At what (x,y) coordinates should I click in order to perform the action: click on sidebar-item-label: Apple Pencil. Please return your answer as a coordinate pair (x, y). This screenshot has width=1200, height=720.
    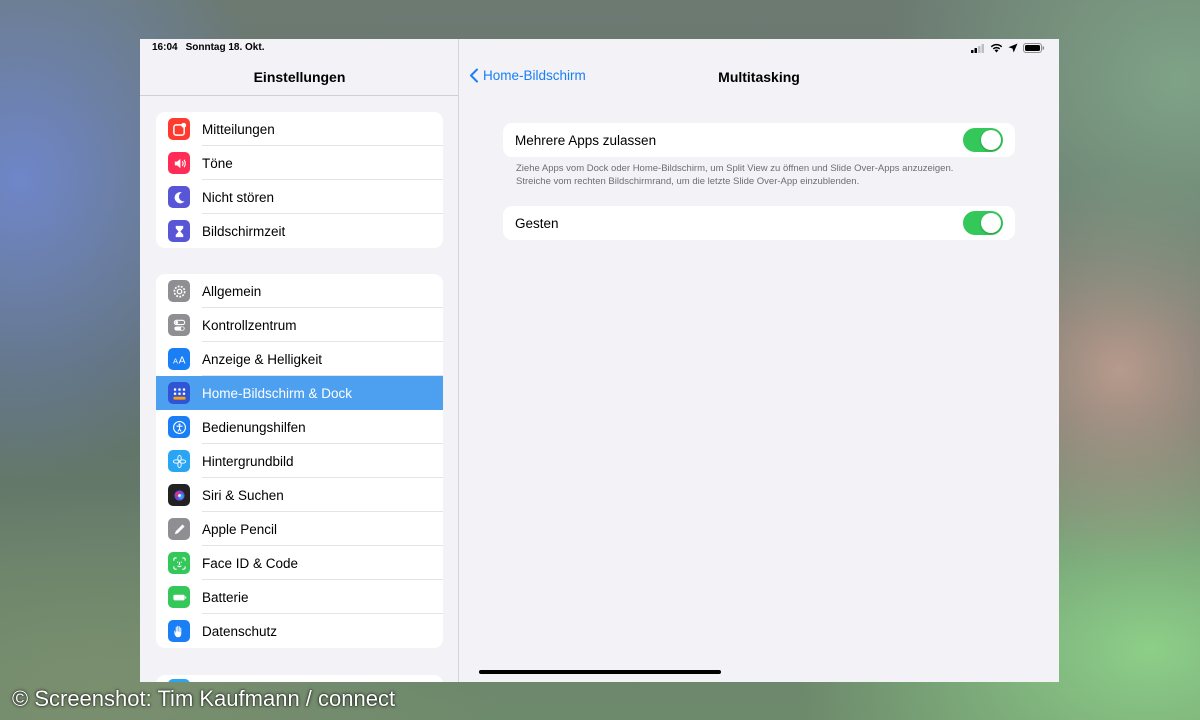
    Looking at the image, I should click on (240, 529).